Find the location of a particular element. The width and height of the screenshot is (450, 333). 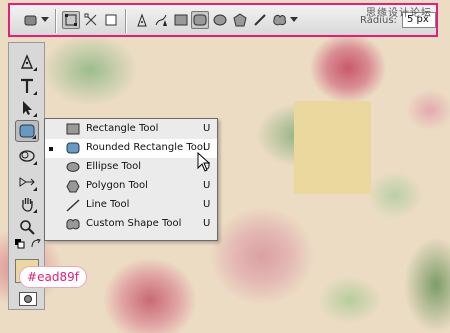

line-shape-button is located at coordinates (260, 20).